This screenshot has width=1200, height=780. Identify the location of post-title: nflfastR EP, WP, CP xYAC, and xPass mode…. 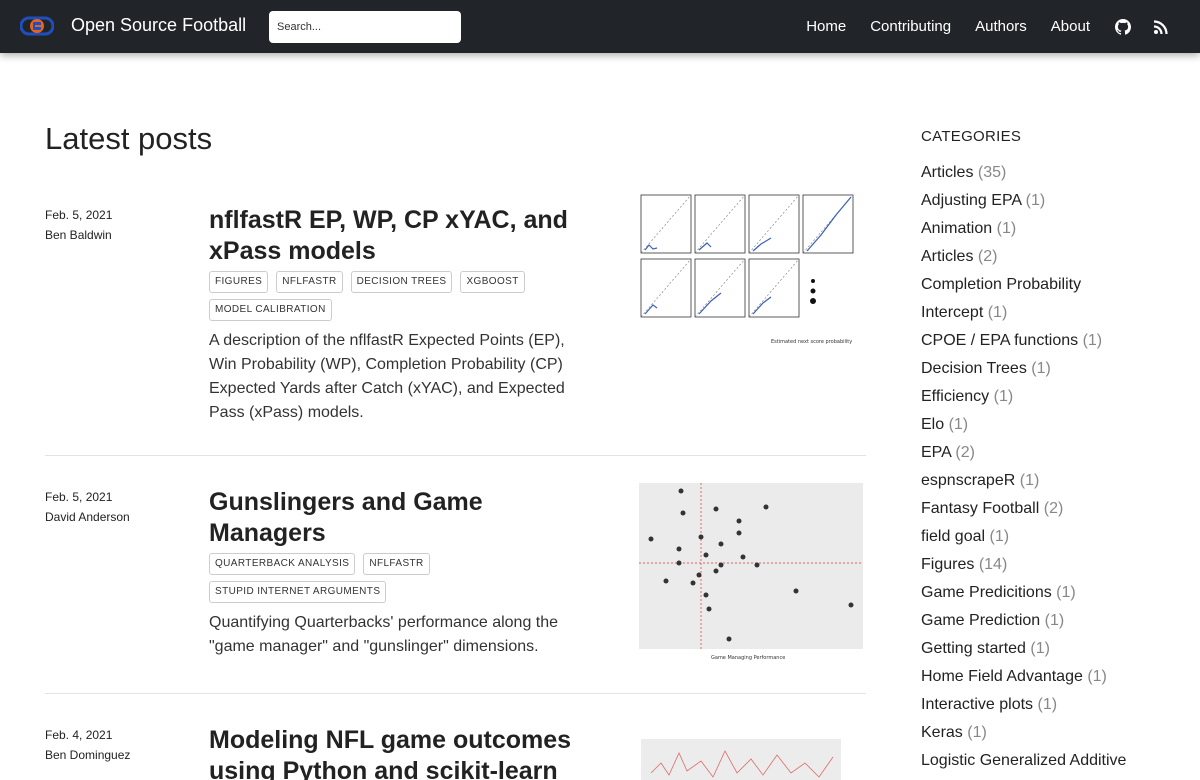
(399, 236).